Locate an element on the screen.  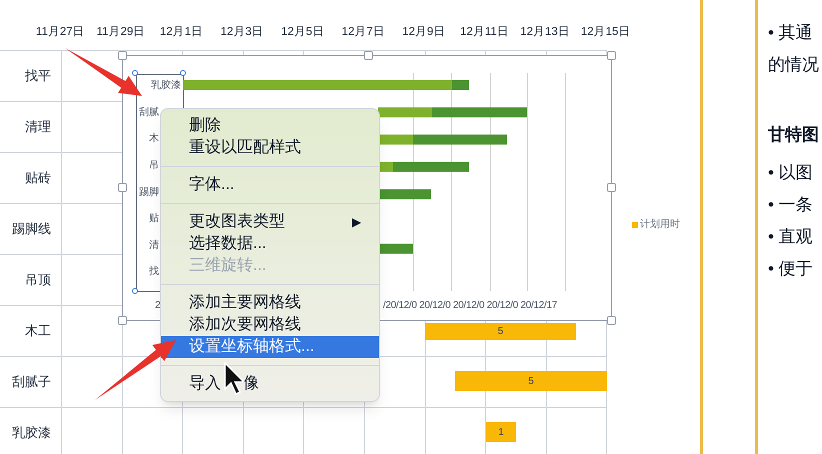
row-label: 乳胶漆 is located at coordinates (31, 433).